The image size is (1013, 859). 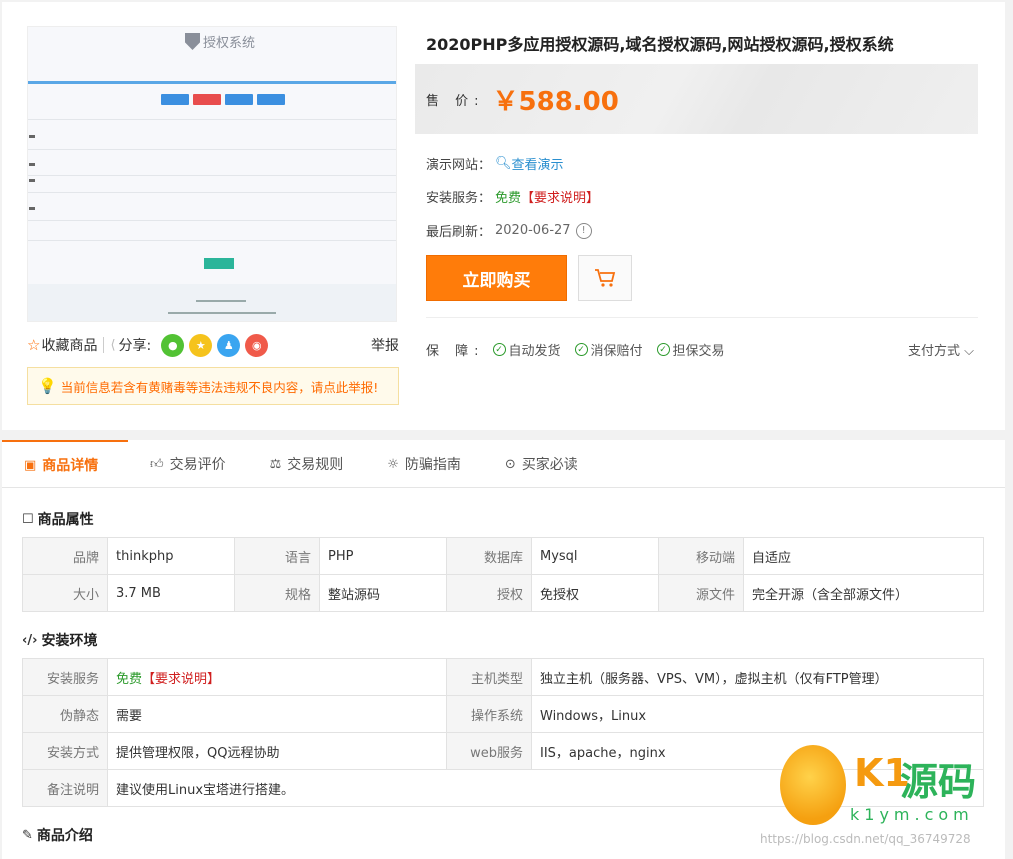 What do you see at coordinates (660, 44) in the screenshot?
I see `product-title: 2020PHP多应用授权源码,域名授权源码,网站授权源码,授权系统` at bounding box center [660, 44].